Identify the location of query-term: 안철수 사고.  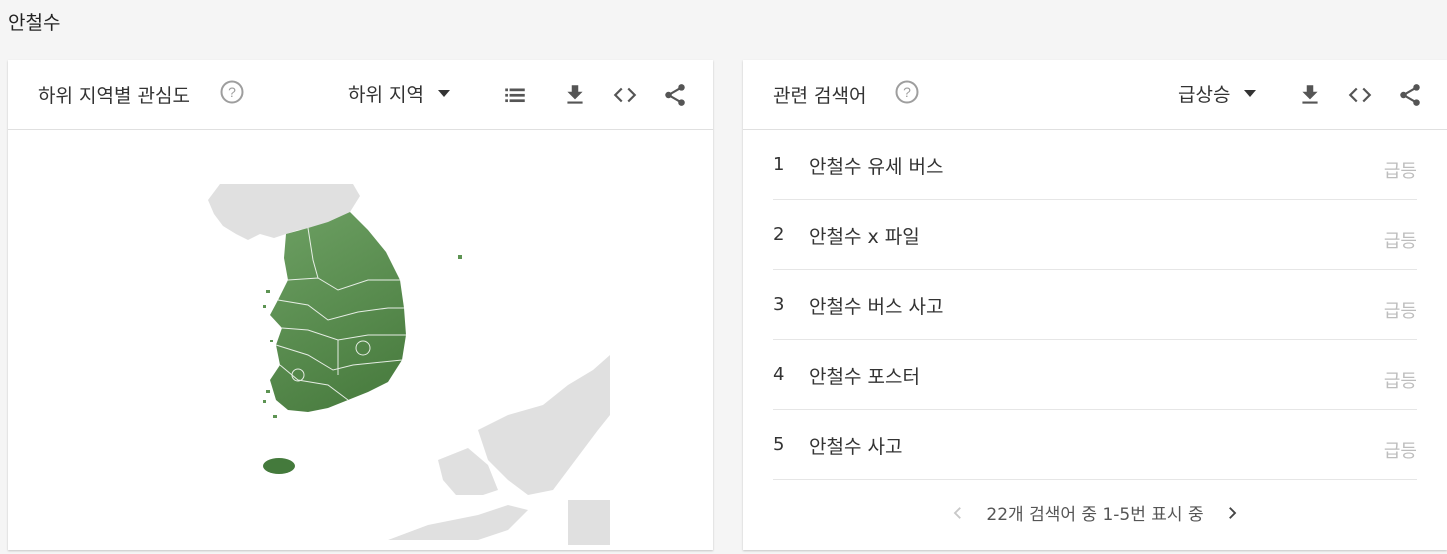
(855, 445).